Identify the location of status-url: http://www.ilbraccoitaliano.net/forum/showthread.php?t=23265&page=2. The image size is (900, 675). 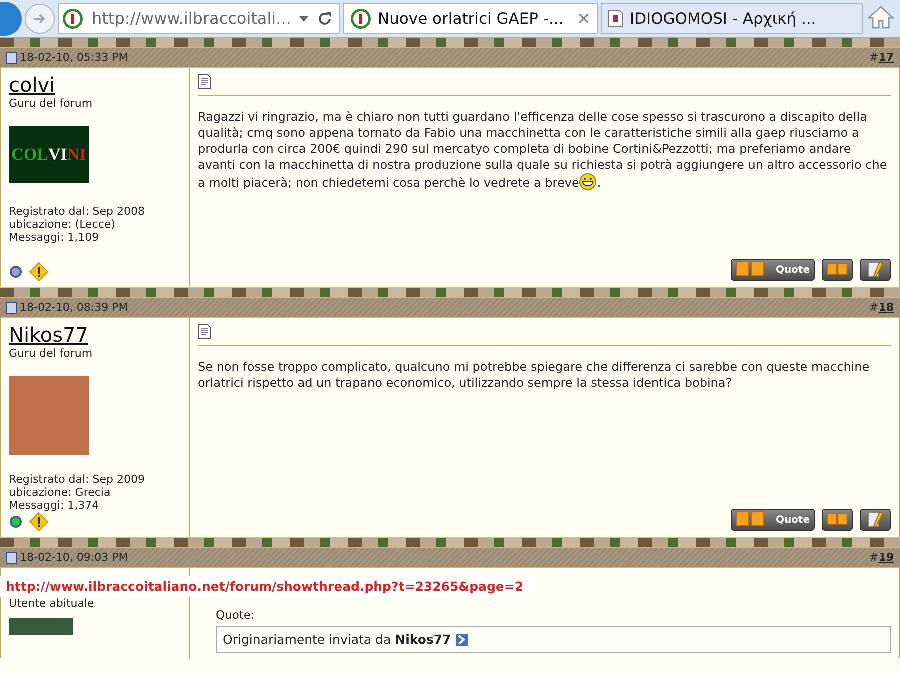
(265, 586).